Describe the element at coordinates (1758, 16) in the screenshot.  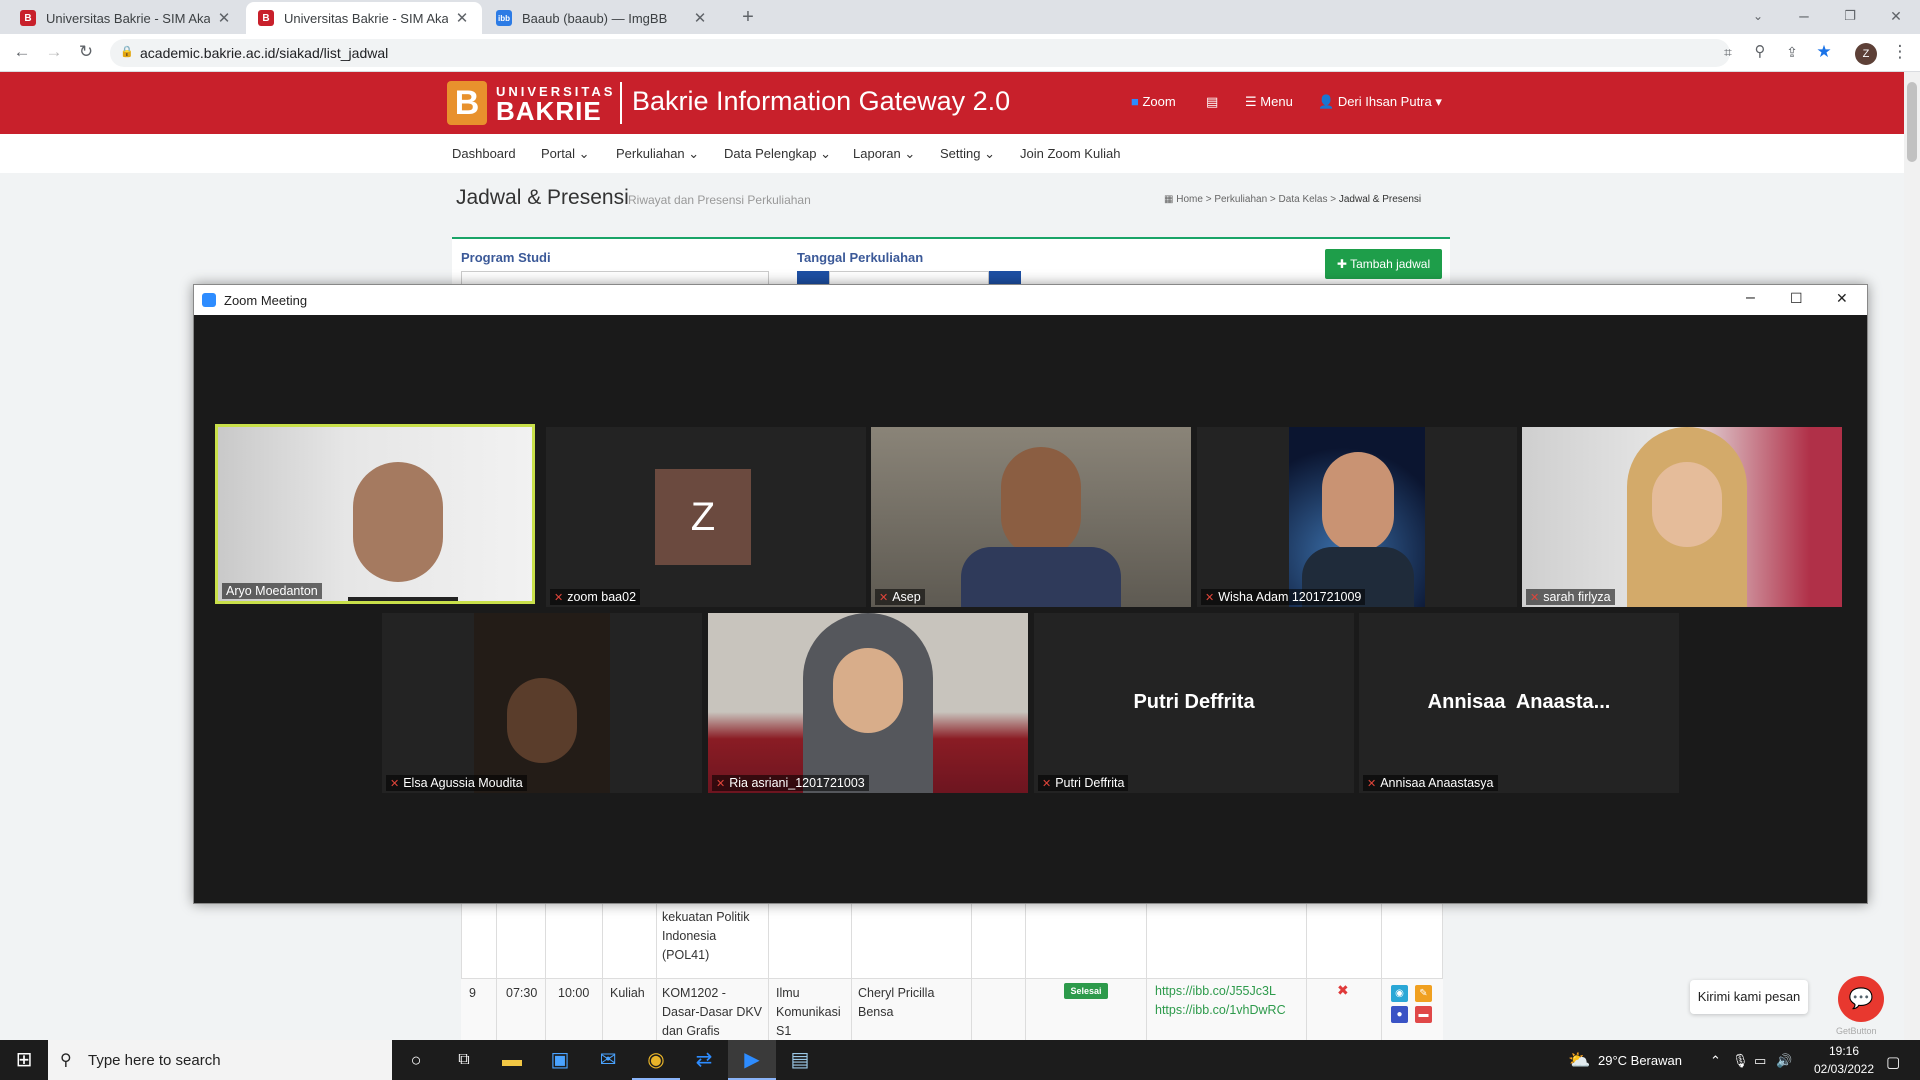
I see `tab-search-icon: ⌄` at that location.